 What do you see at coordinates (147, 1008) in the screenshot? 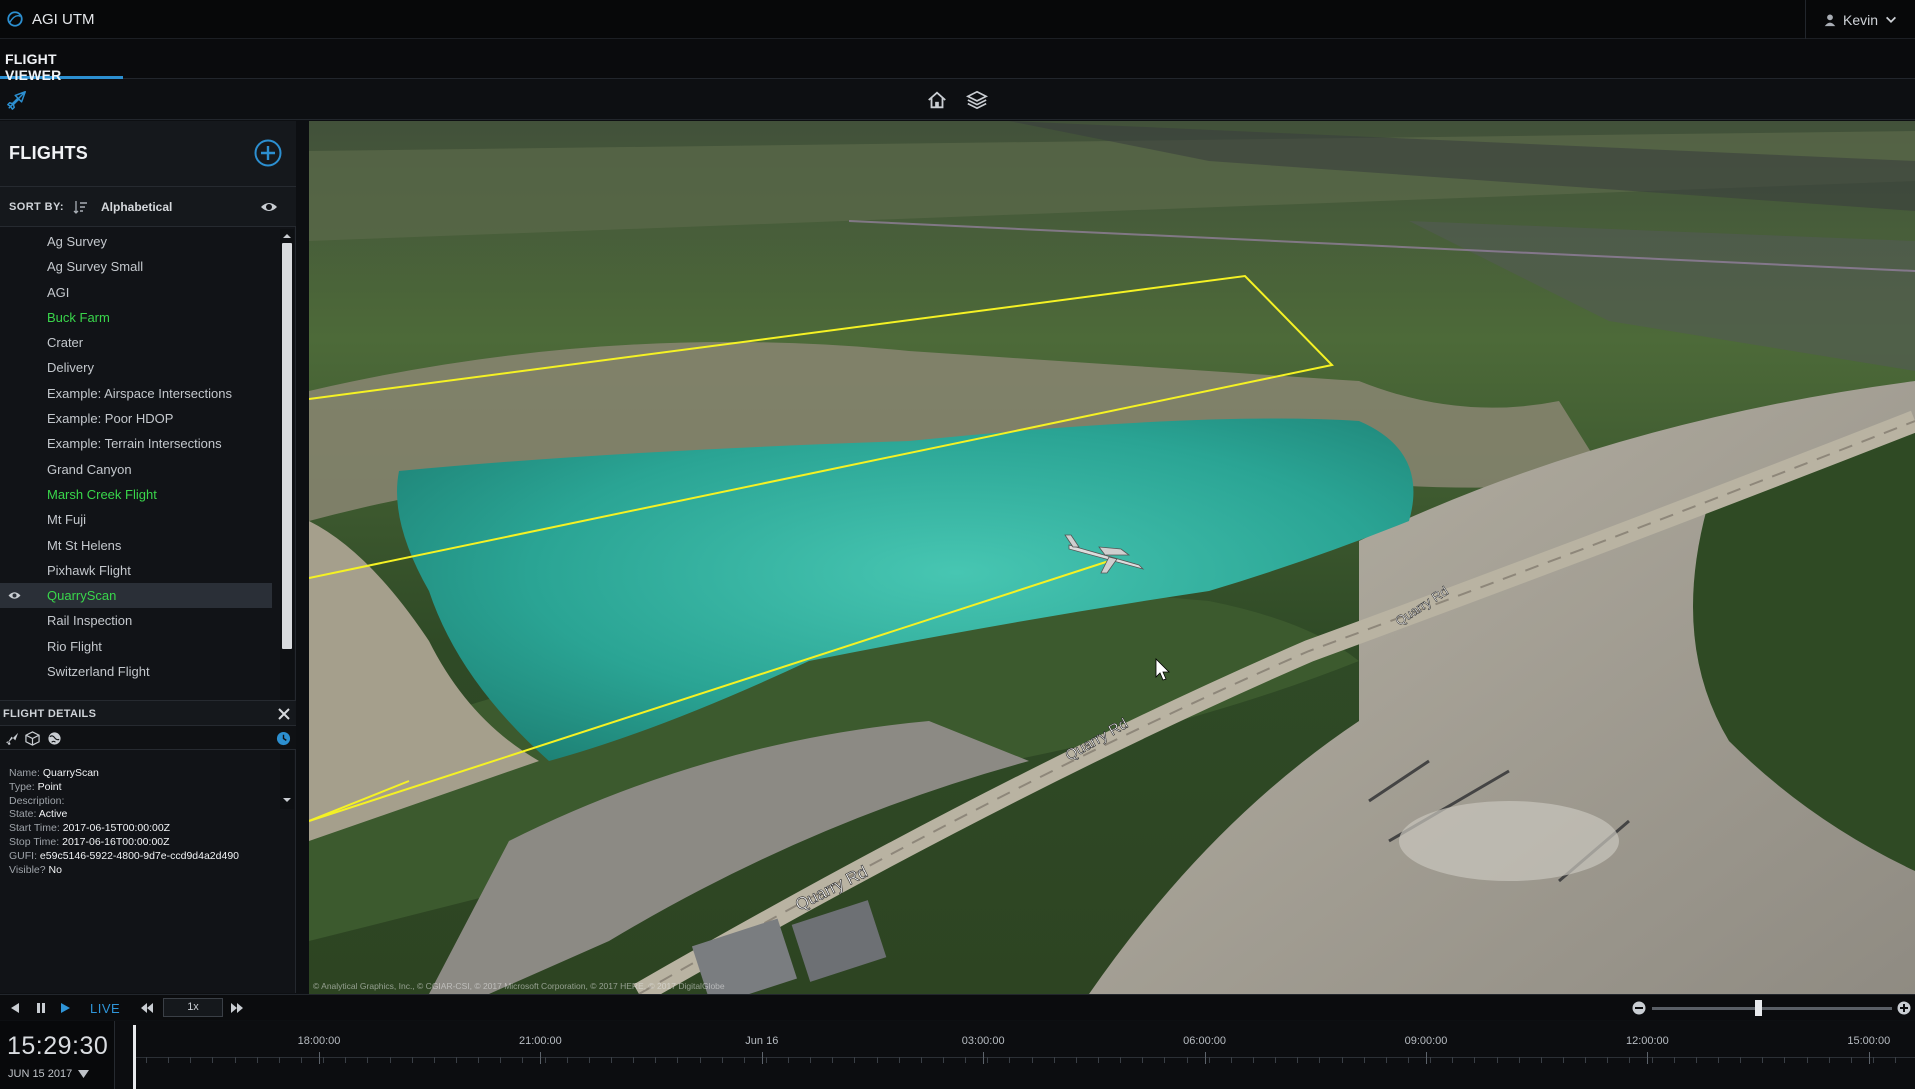
I see `rewind-icon` at bounding box center [147, 1008].